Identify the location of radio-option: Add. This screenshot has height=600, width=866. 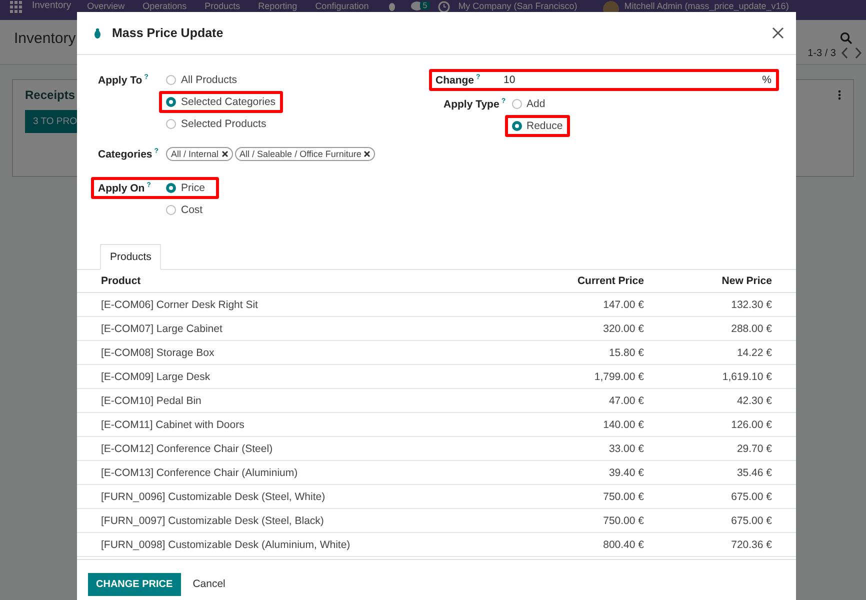
(528, 104).